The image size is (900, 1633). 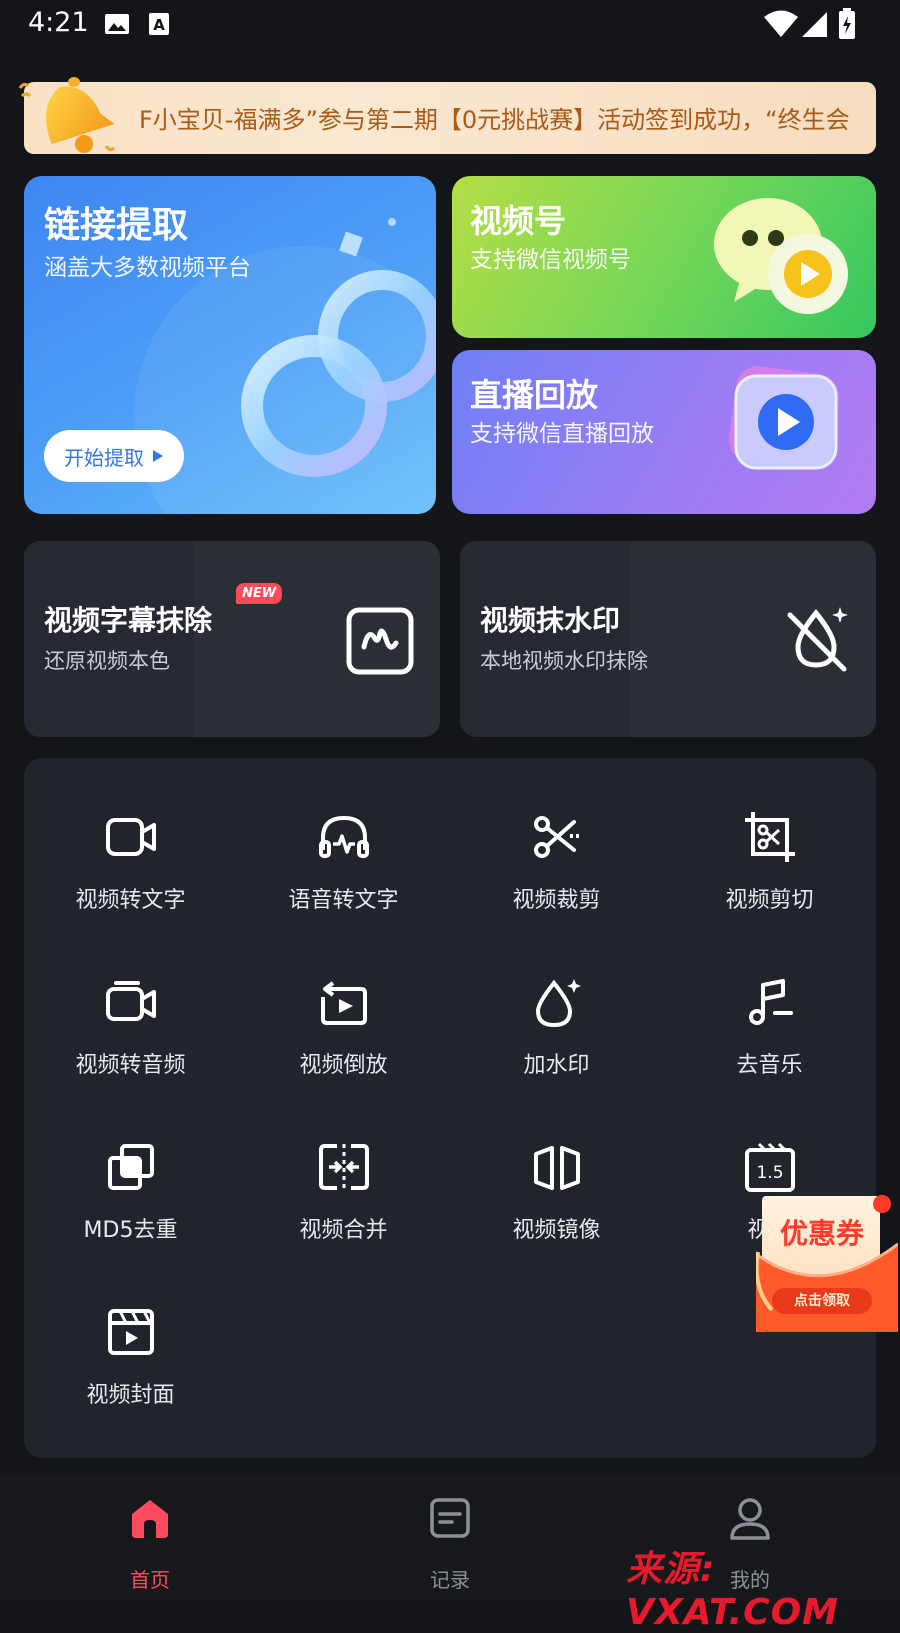 What do you see at coordinates (130, 1230) in the screenshot?
I see `tool-label: MD5去重` at bounding box center [130, 1230].